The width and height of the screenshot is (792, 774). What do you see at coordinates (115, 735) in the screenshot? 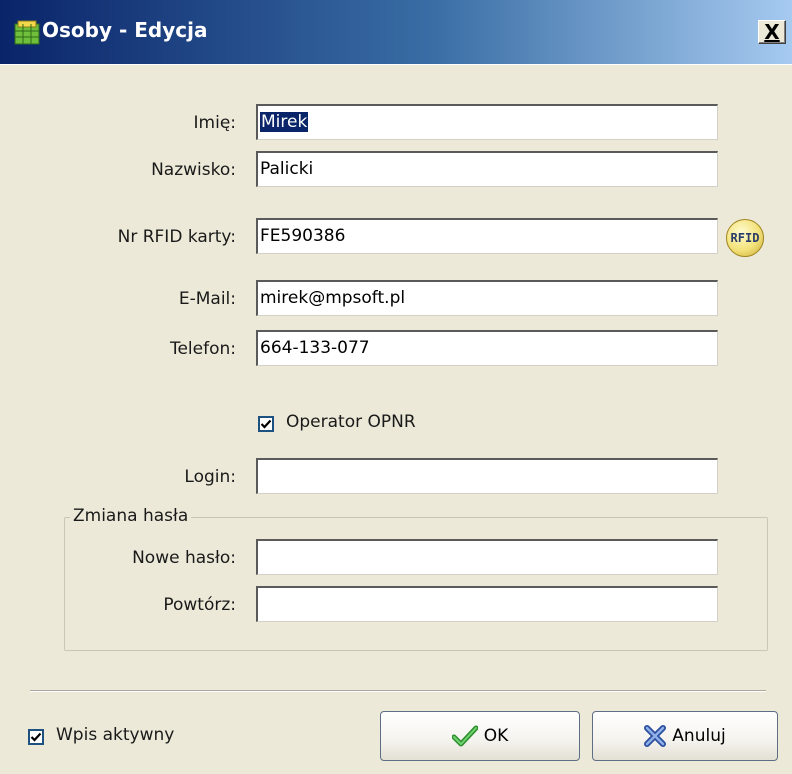
I see `active-label: Wpis aktywny` at bounding box center [115, 735].